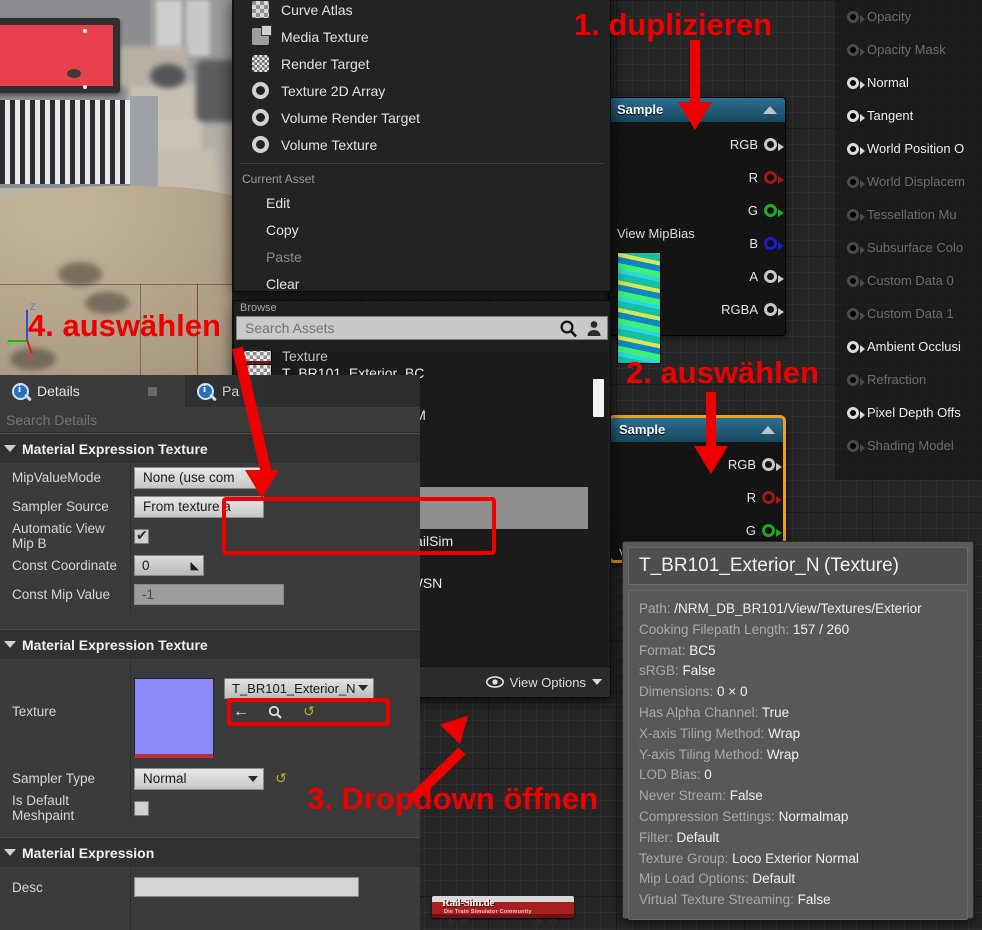 The height and width of the screenshot is (930, 982). Describe the element at coordinates (908, 148) in the screenshot. I see `material-output-world-position-offset: World Position O` at that location.